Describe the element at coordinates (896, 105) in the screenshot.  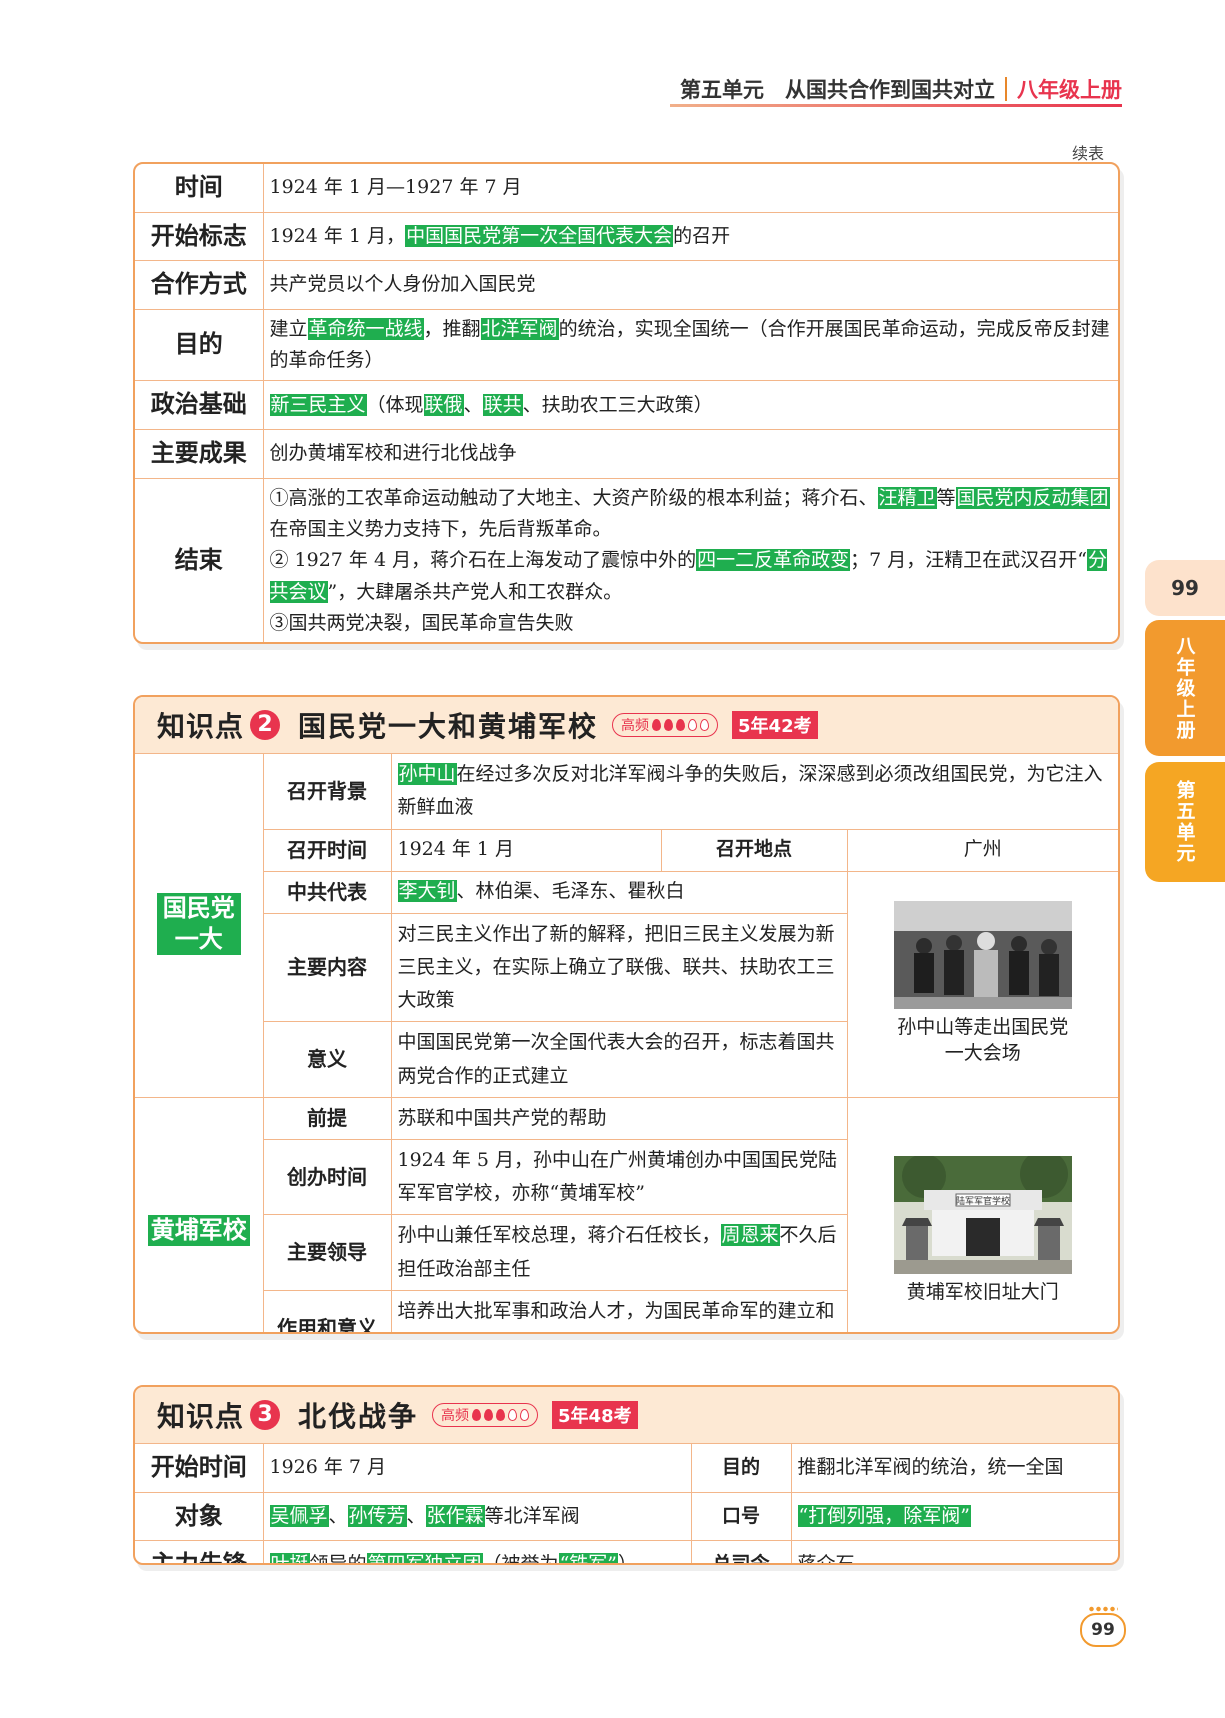
I see `header-rule` at that location.